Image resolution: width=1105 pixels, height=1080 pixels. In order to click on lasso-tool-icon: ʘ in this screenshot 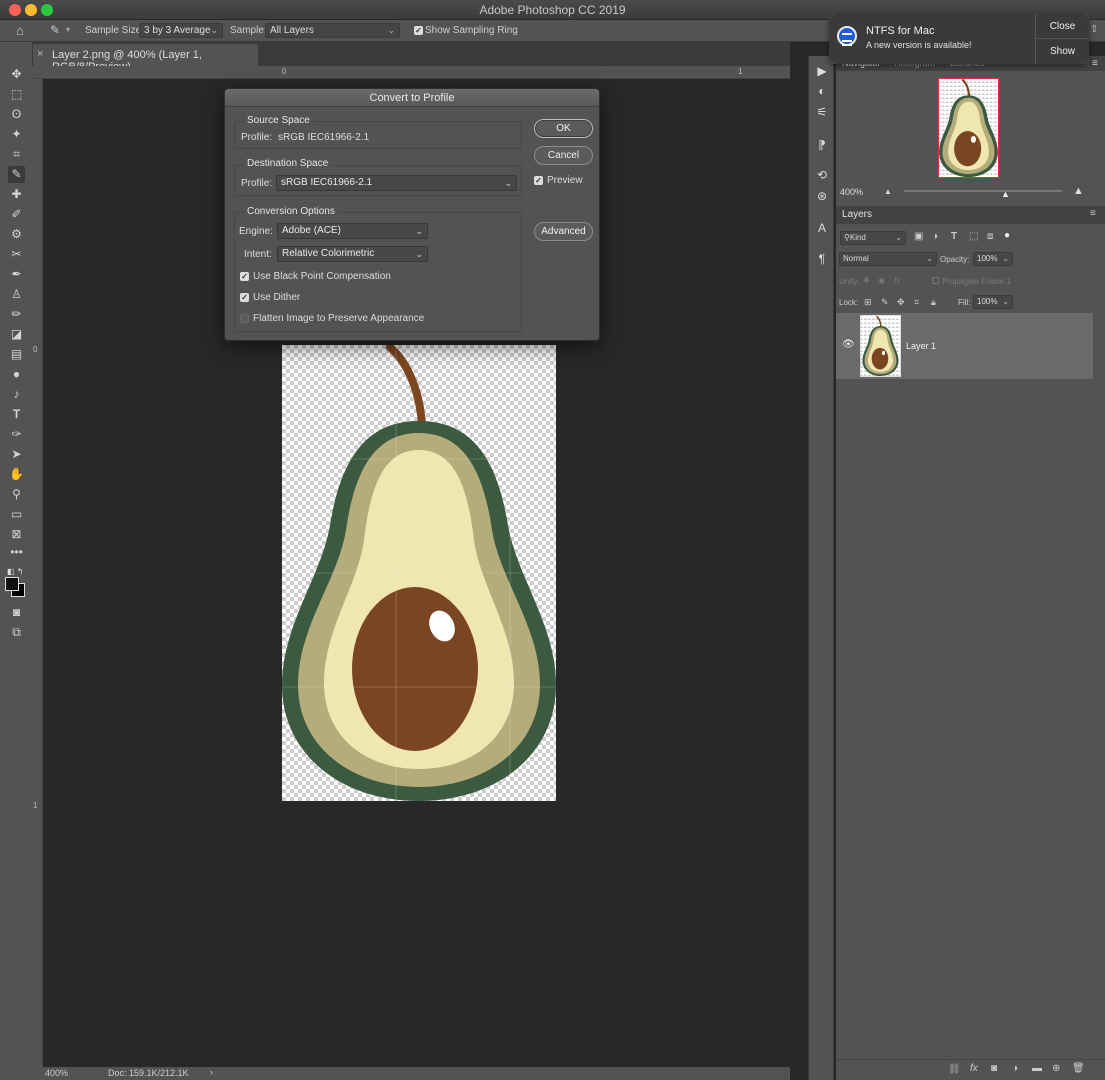, I will do `click(16, 114)`.